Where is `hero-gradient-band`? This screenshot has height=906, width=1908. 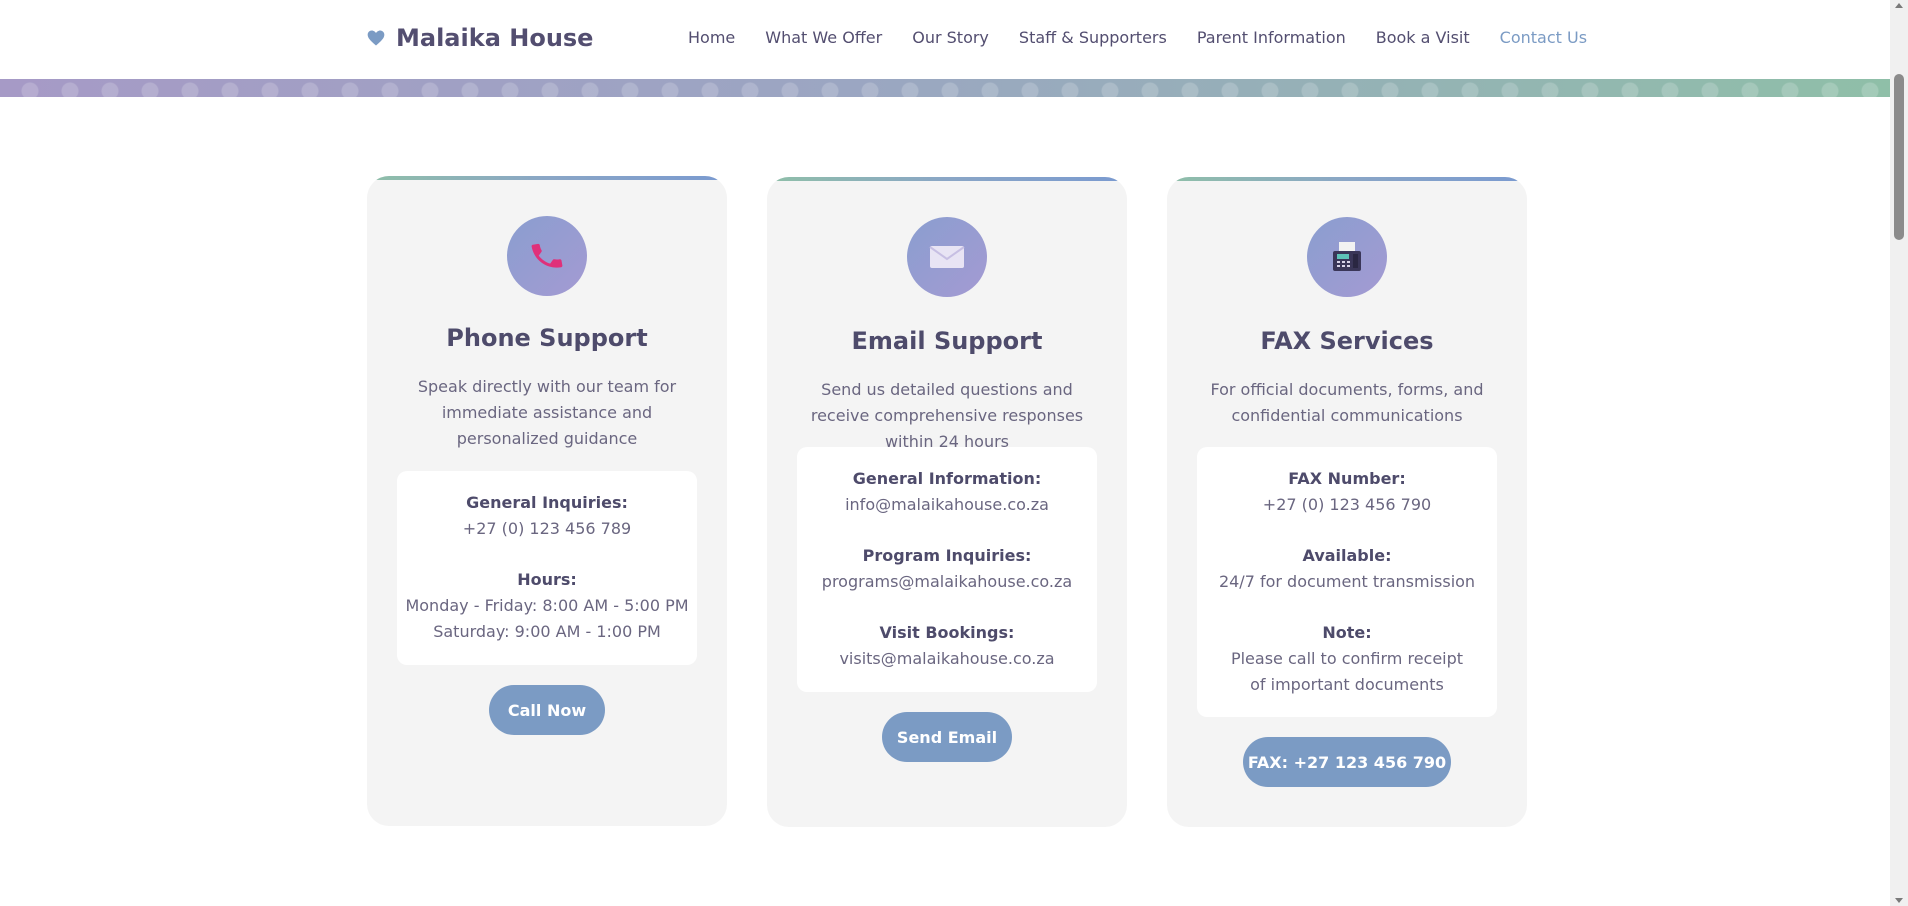
hero-gradient-band is located at coordinates (945, 88).